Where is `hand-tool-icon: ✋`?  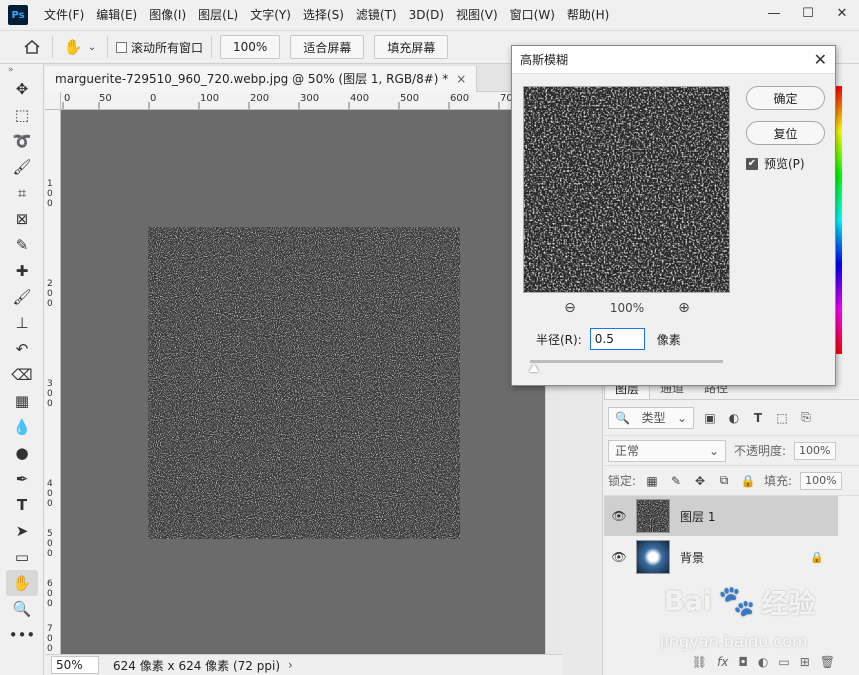 hand-tool-icon: ✋ is located at coordinates (22, 583).